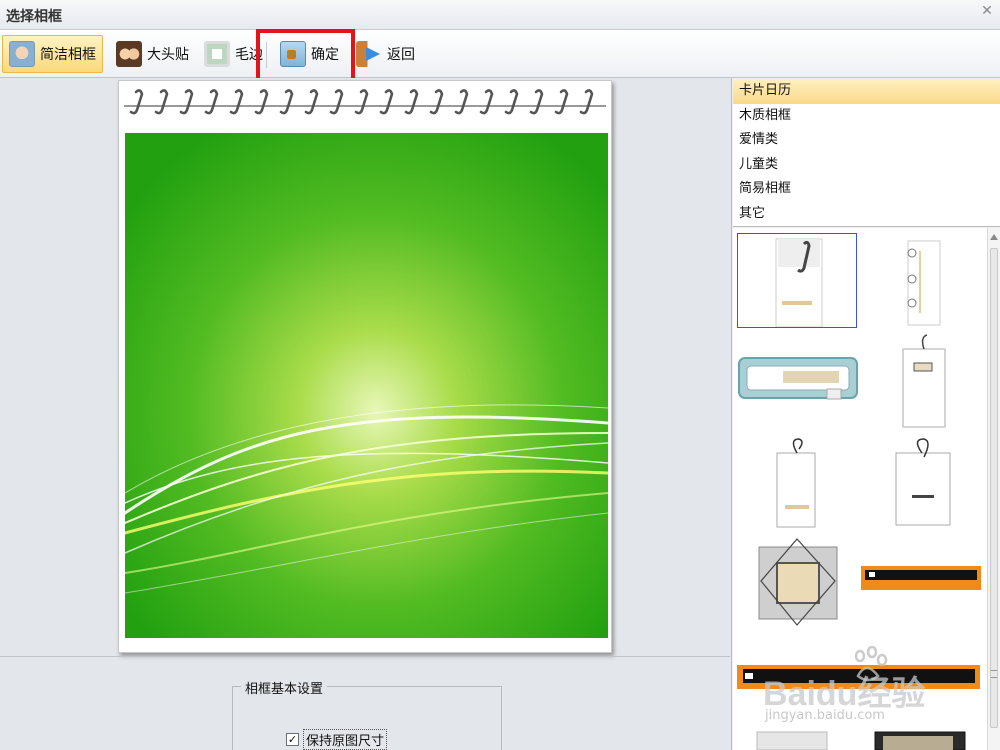  I want to click on simple-frame-button: 简洁相框, so click(52, 54).